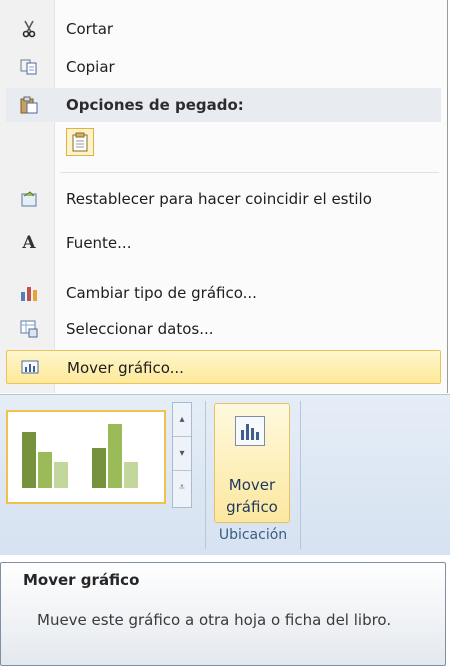 The height and width of the screenshot is (668, 450). What do you see at coordinates (29, 243) in the screenshot?
I see `font-icon: A` at bounding box center [29, 243].